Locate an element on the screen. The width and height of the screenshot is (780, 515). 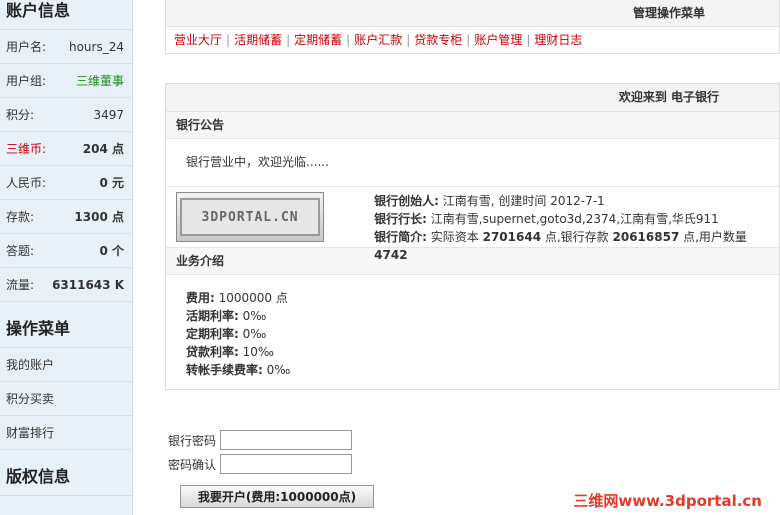
info-value: hours_24 is located at coordinates (96, 46).